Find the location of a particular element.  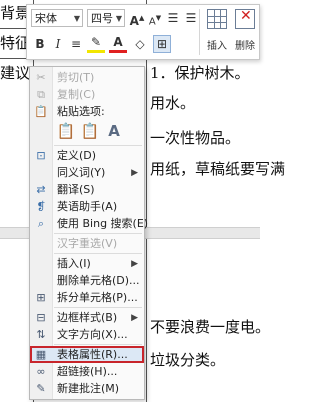

menu-item-english-assistant: ❡ 英语助手(A) is located at coordinates (87, 206).